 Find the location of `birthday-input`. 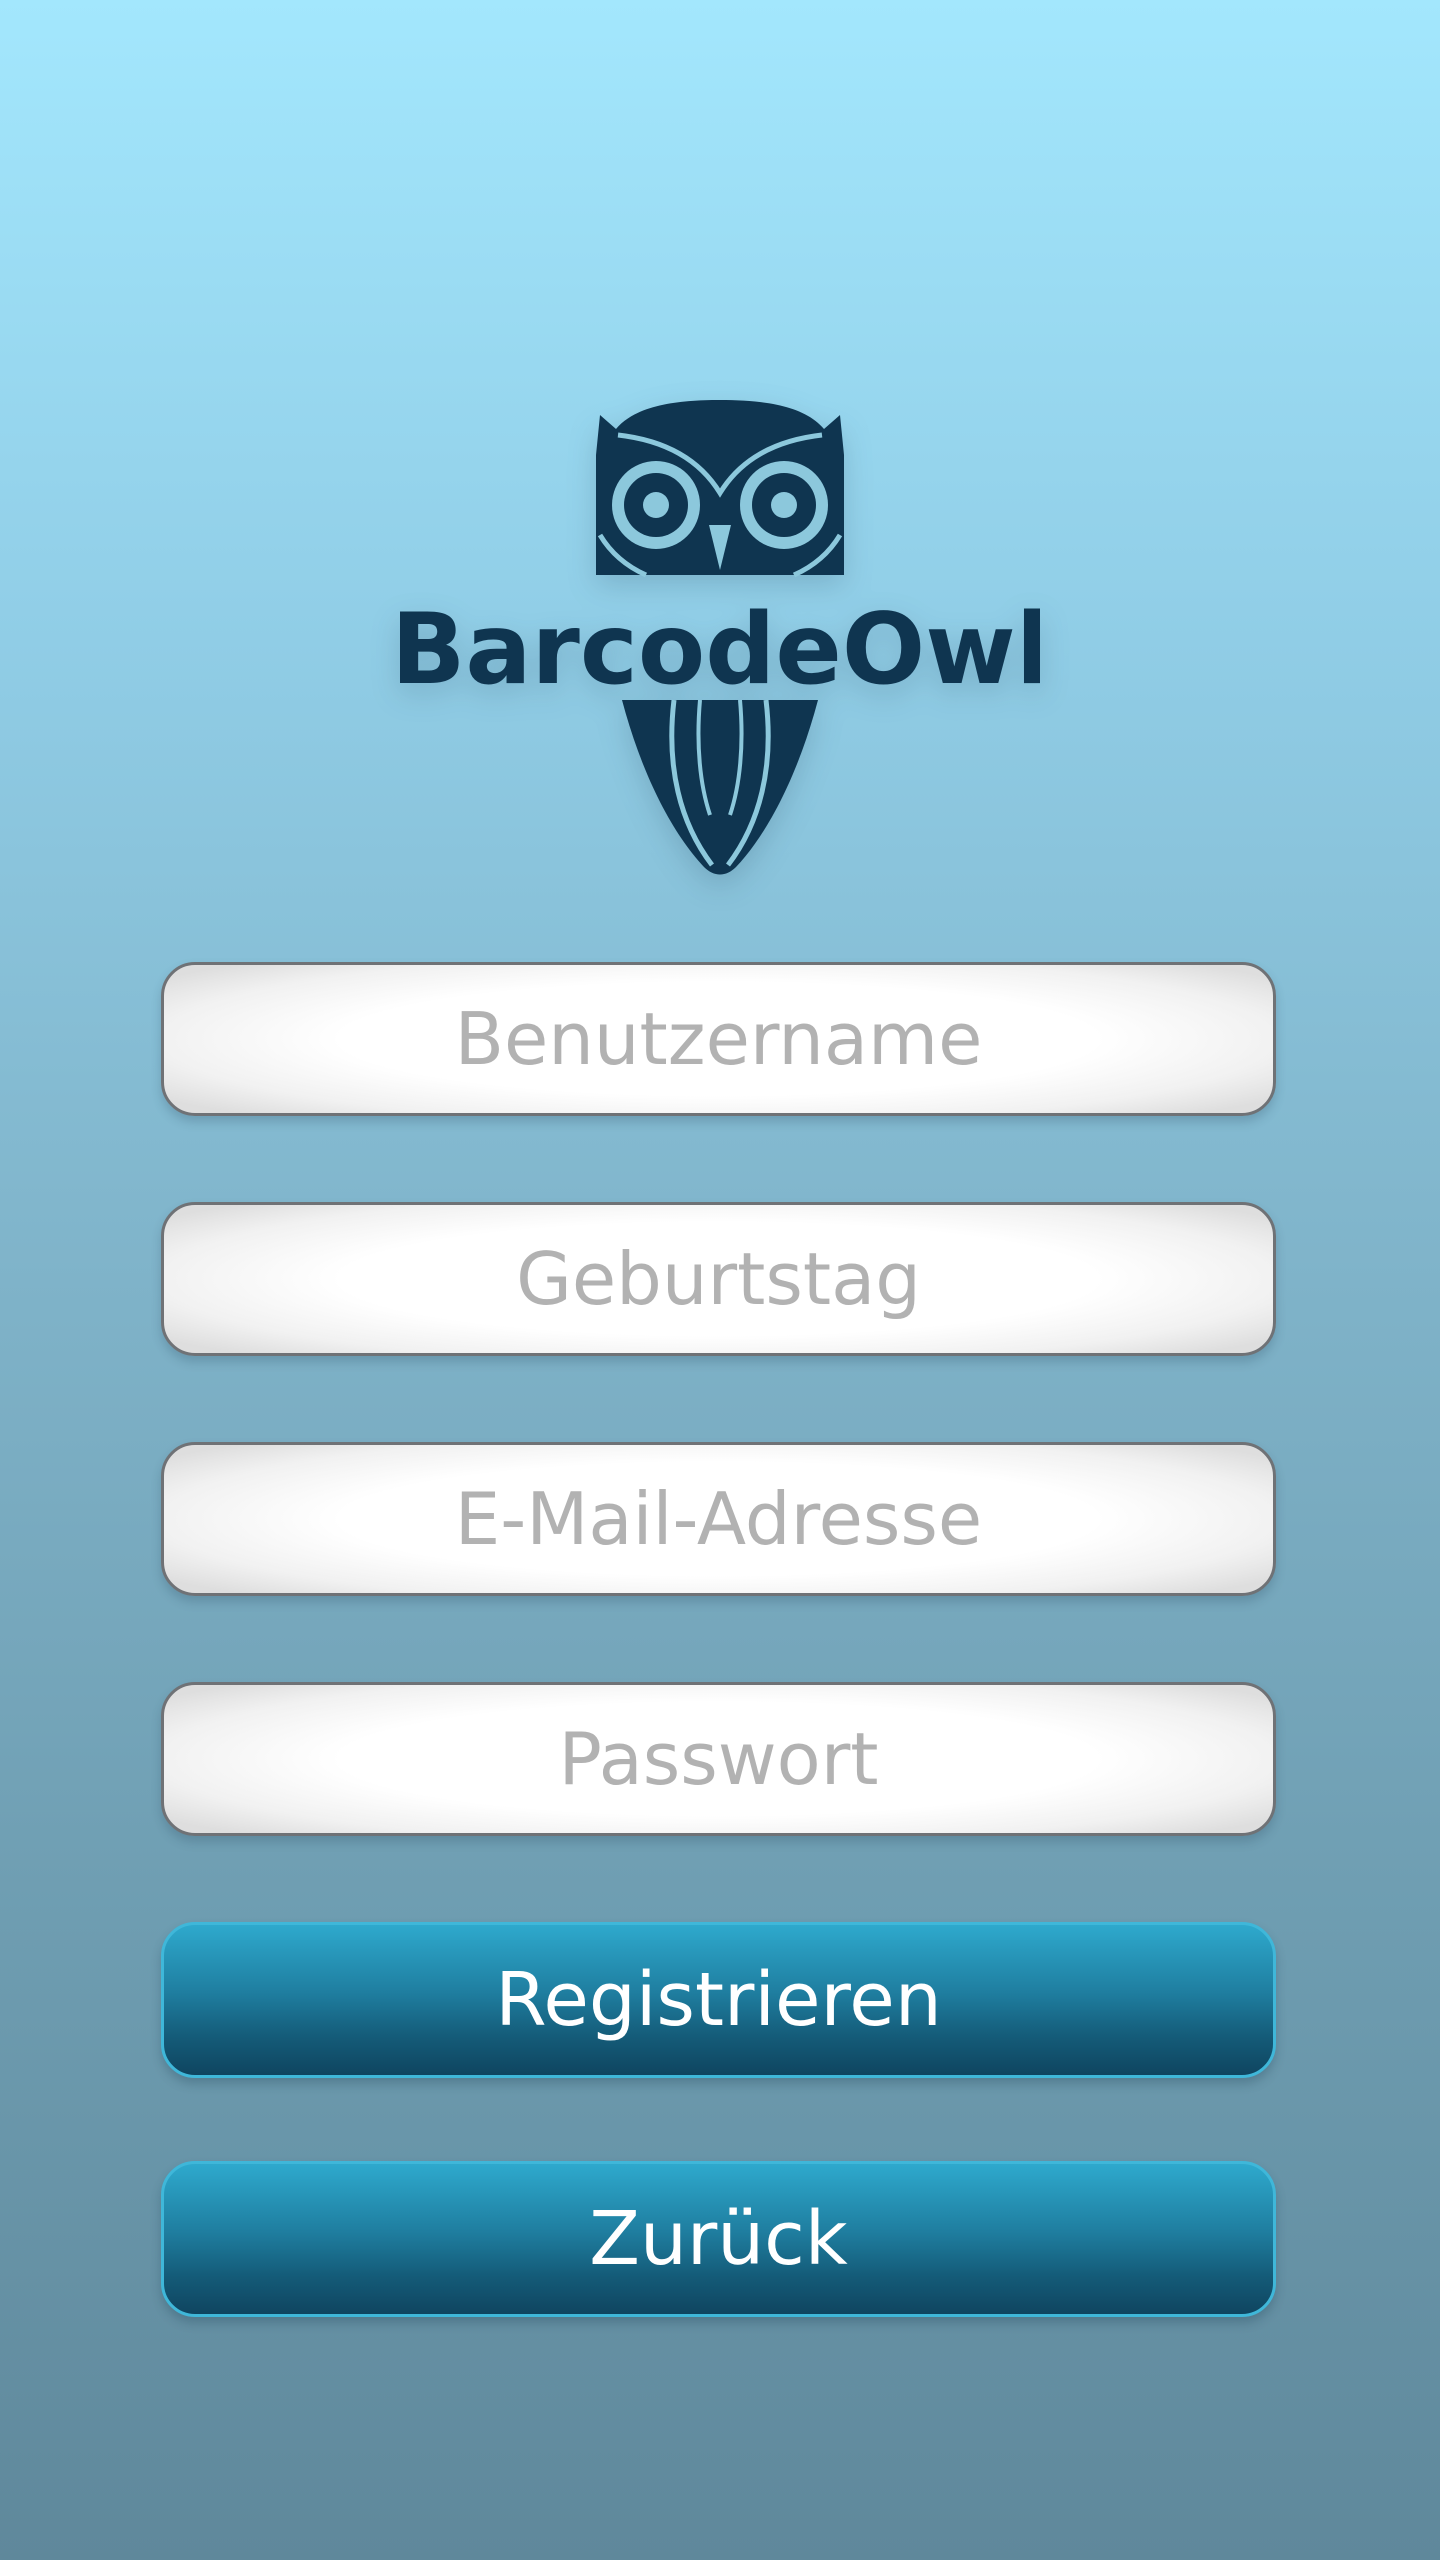

birthday-input is located at coordinates (718, 1279).